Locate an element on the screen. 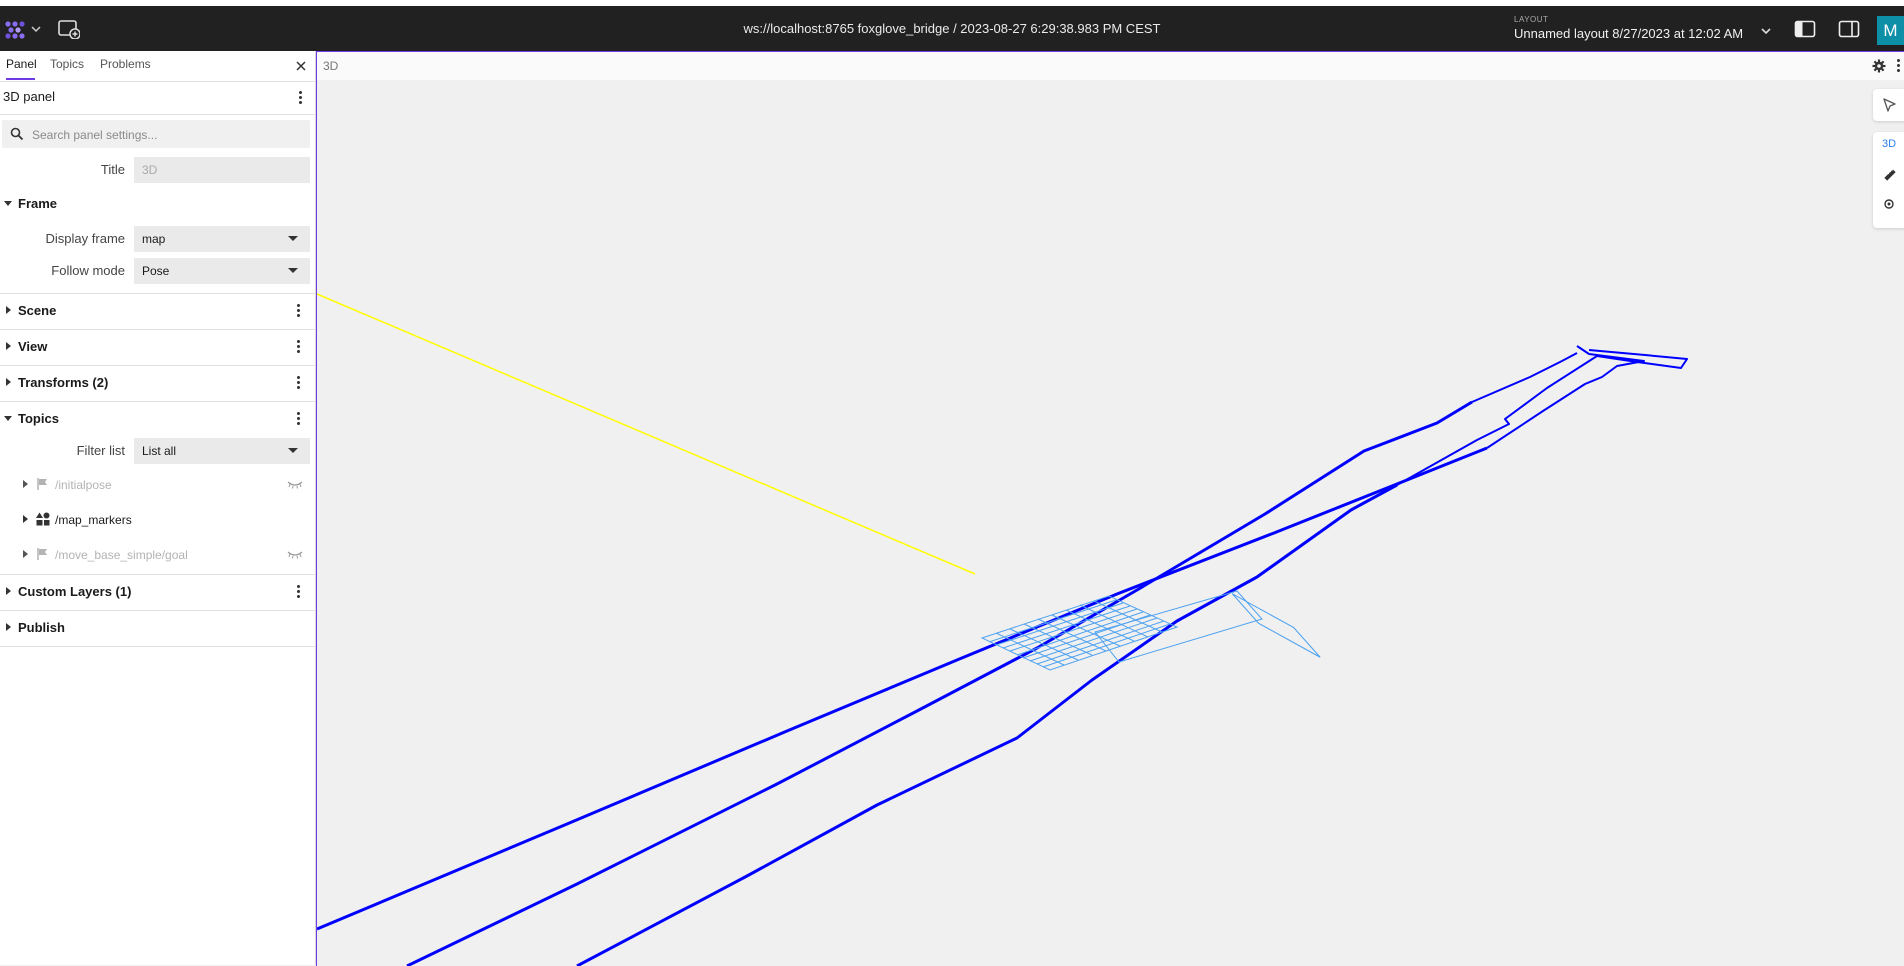 The image size is (1904, 966). section-scene: Scene is located at coordinates (157, 311).